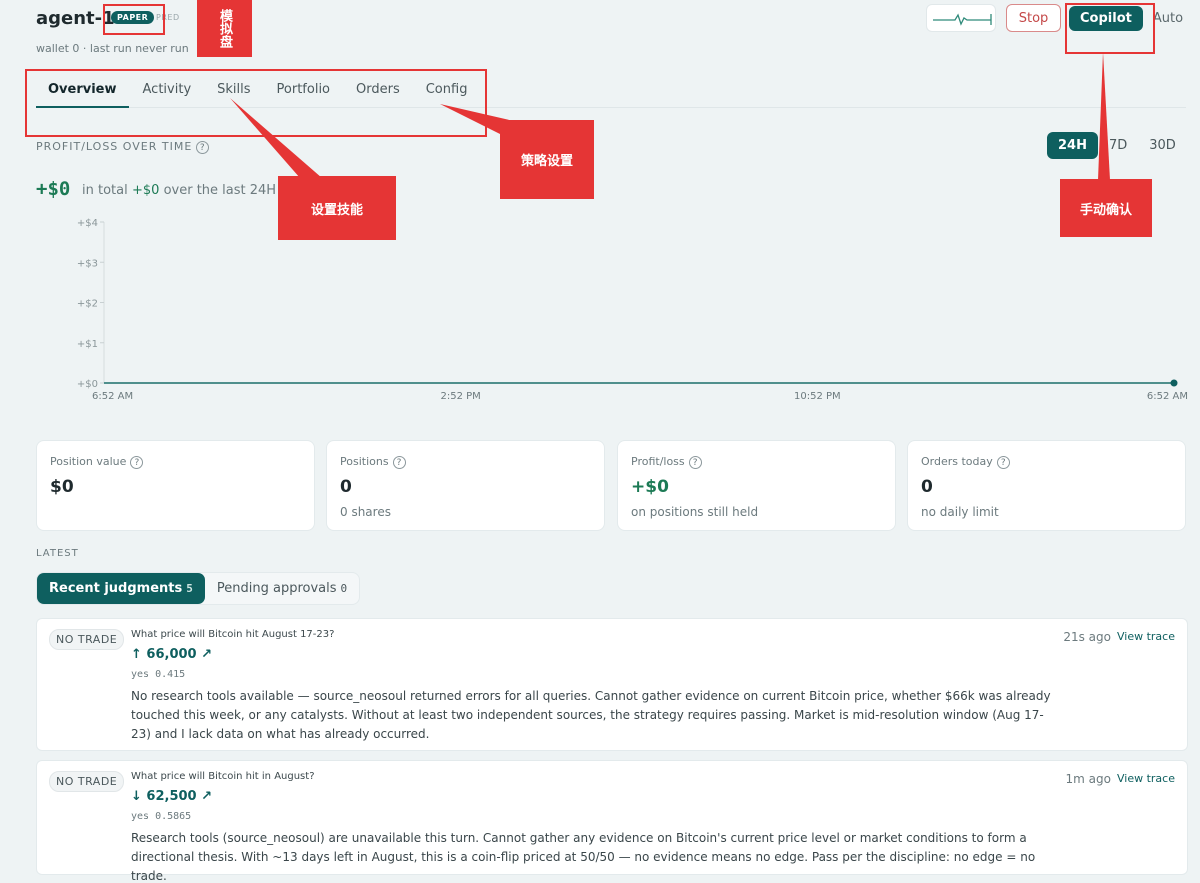  What do you see at coordinates (650, 486) in the screenshot?
I see `stat-value: +$0` at bounding box center [650, 486].